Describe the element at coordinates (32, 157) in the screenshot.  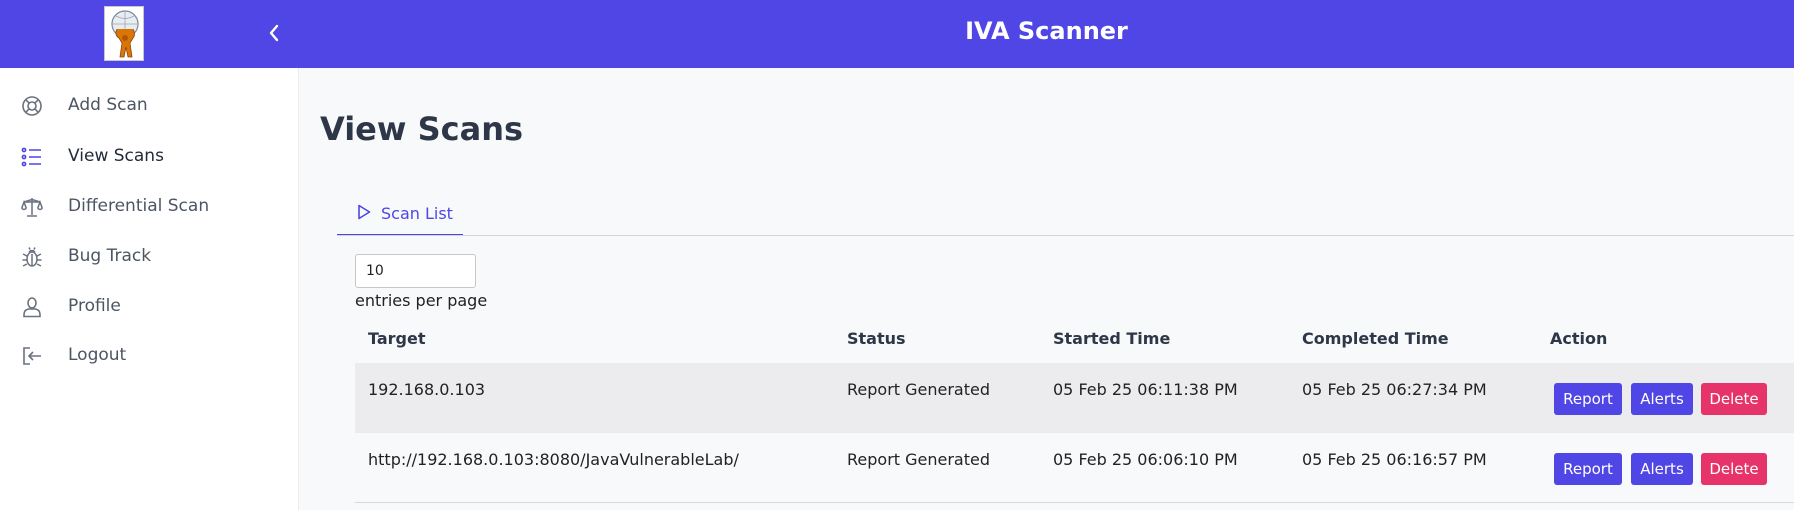
I see `list-icon` at that location.